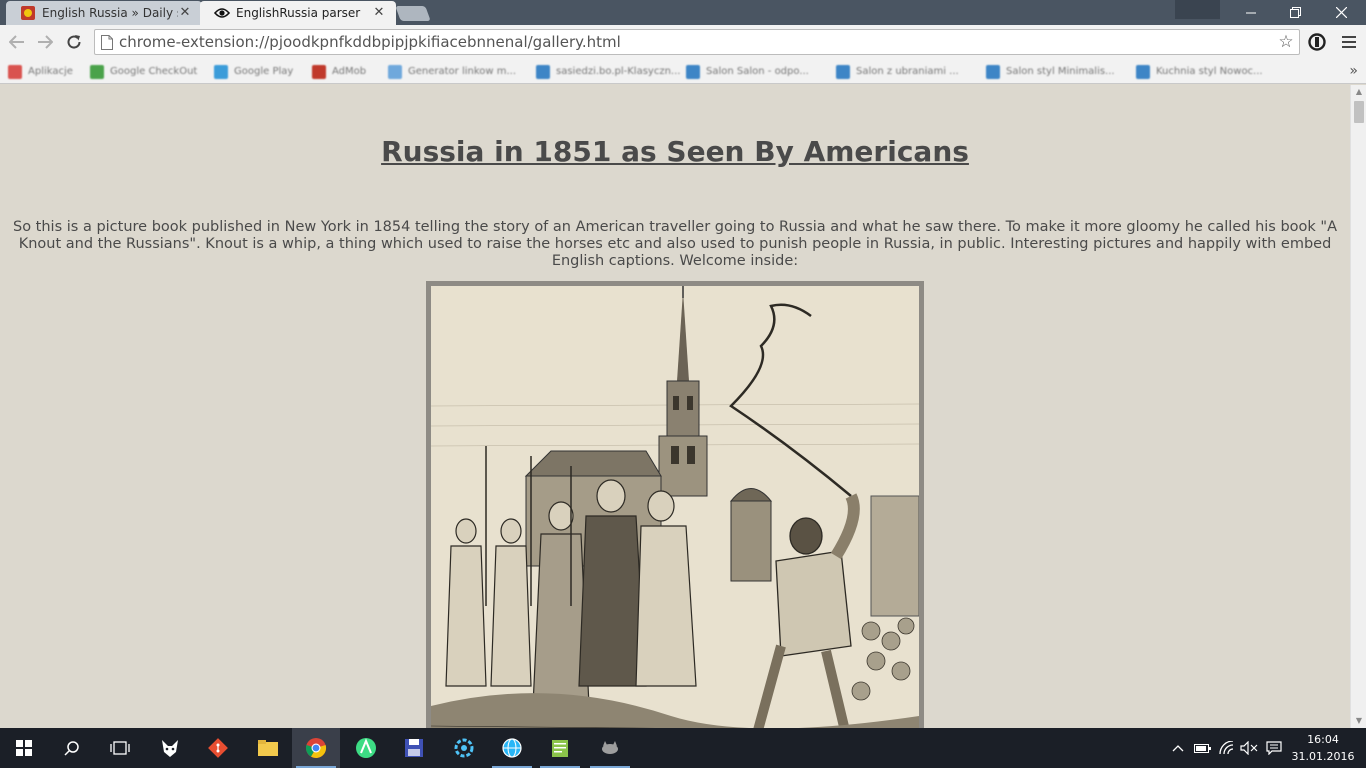  Describe the element at coordinates (1349, 42) in the screenshot. I see `menu-icon` at that location.